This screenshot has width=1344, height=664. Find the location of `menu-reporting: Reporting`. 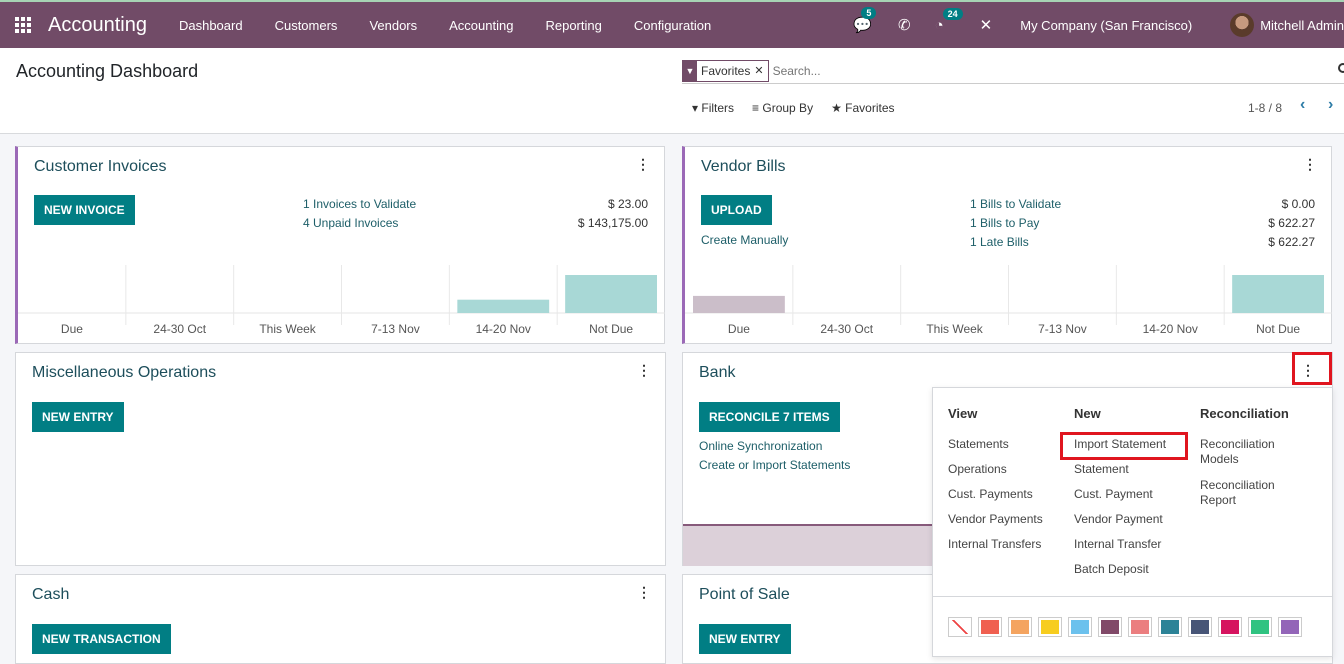

menu-reporting: Reporting is located at coordinates (573, 25).